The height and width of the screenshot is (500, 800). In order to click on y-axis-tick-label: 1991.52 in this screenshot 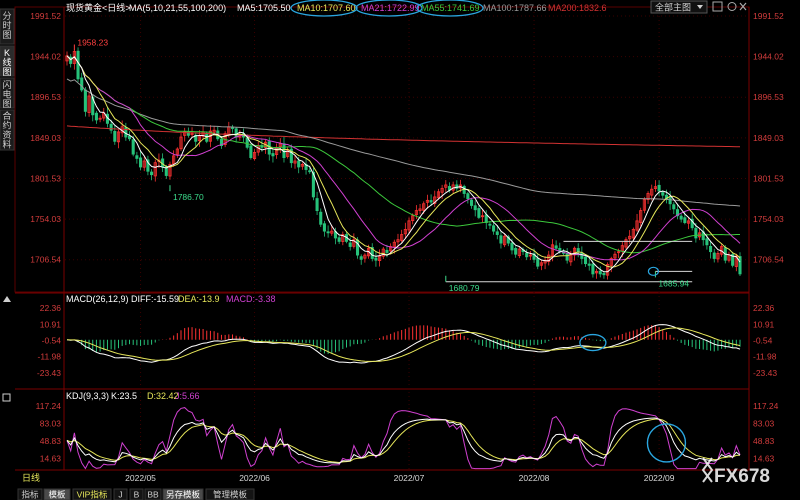, I will do `click(45, 16)`.